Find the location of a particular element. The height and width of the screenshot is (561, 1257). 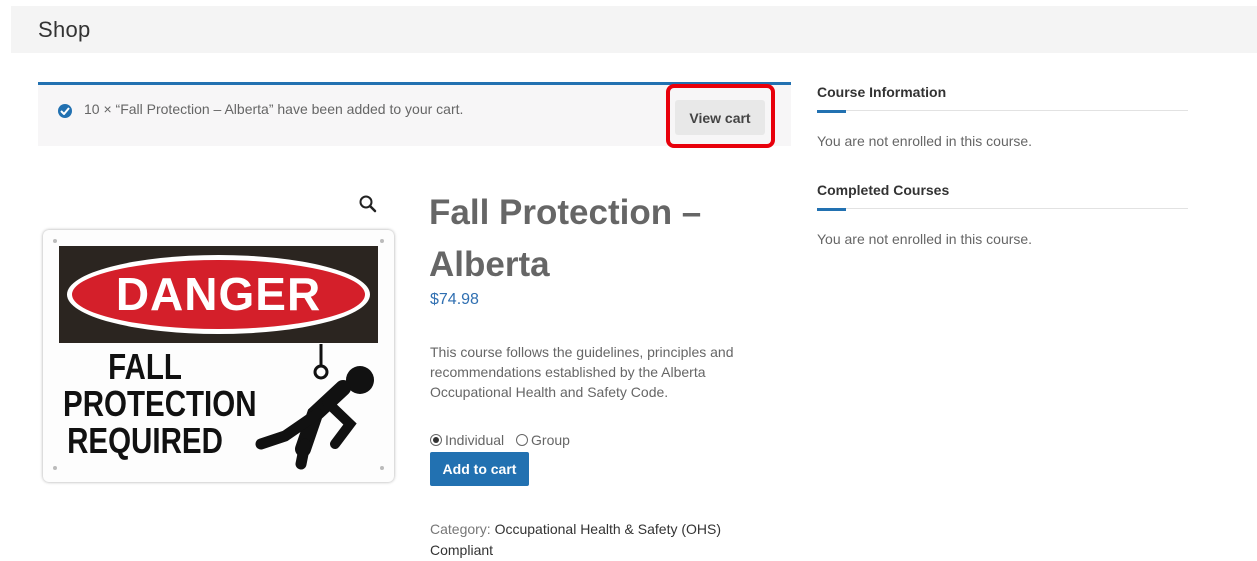

product-image: DANGER FALL PROTECTION REQUIRED is located at coordinates (218, 356).